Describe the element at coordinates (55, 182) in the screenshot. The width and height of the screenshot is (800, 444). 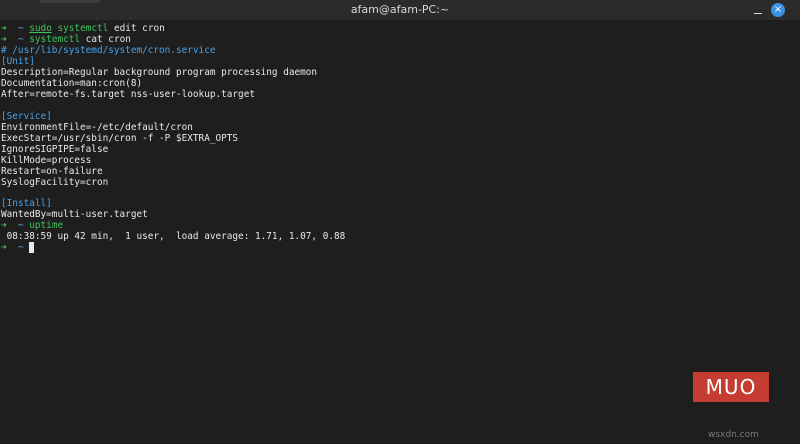
I see `output-line: SyslogFacility=cron` at that location.